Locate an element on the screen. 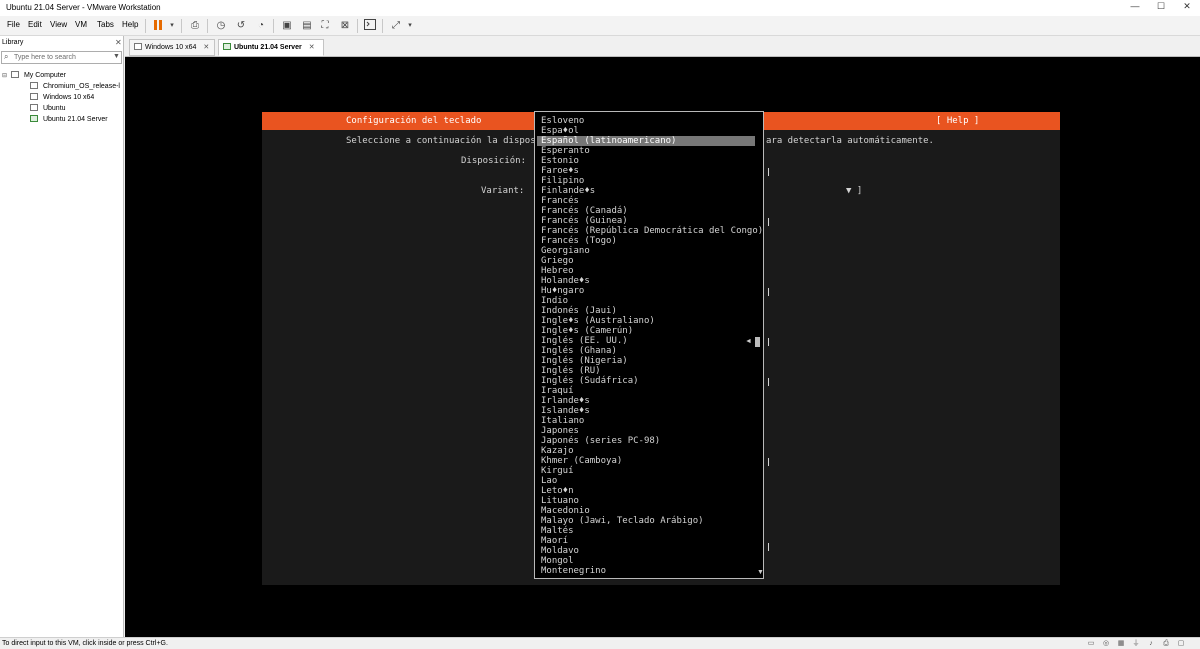 The image size is (1200, 649). minimize-button: — is located at coordinates (1135, 8).